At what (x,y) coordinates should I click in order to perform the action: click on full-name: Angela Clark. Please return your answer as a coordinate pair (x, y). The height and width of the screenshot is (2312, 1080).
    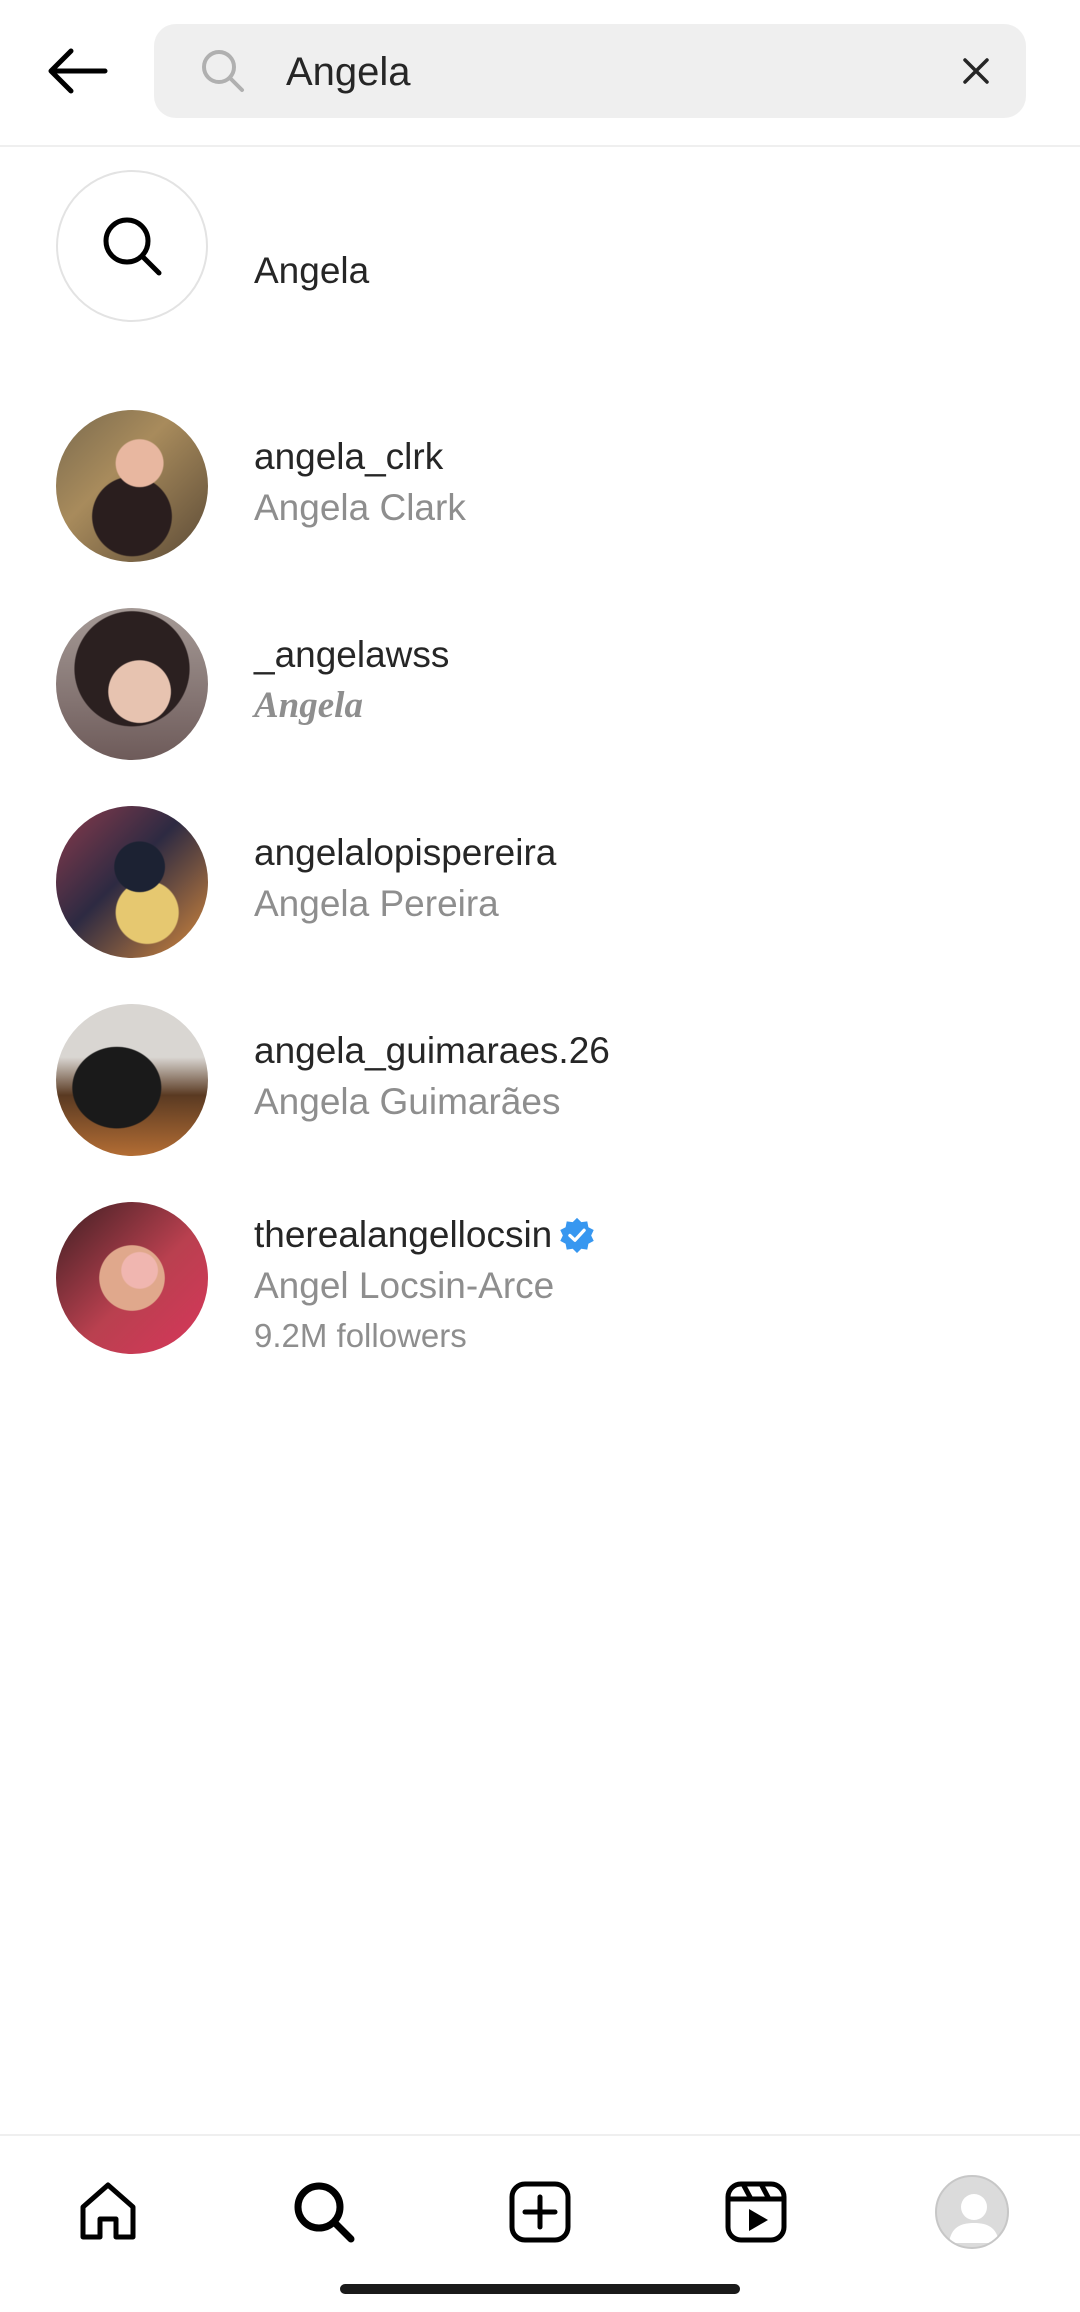
    Looking at the image, I should click on (360, 507).